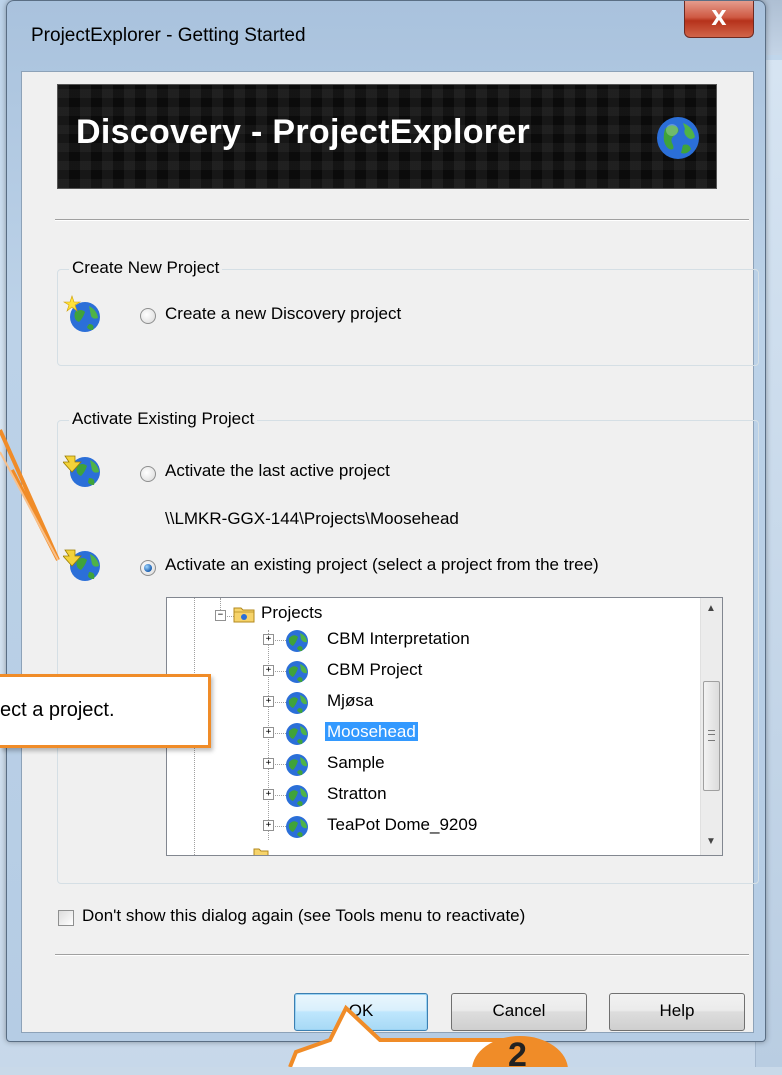  Describe the element at coordinates (402, 220) in the screenshot. I see `banner-separator` at that location.